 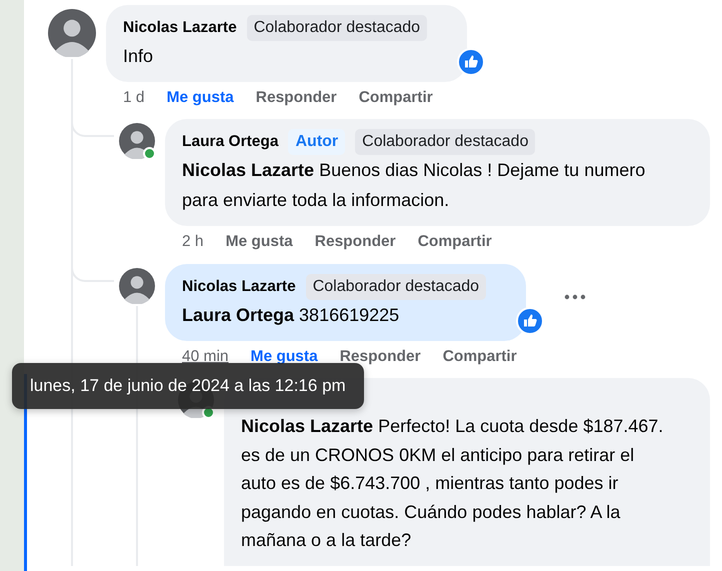 What do you see at coordinates (188, 386) in the screenshot?
I see `date-tooltip: lunes, 17 de junio de 2024 a las 12:16 pm` at bounding box center [188, 386].